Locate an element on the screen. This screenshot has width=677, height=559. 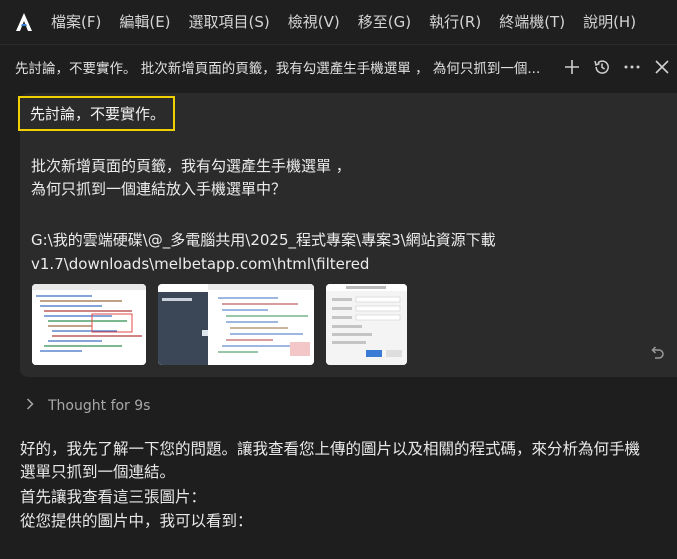
menu-go: 移至(G) is located at coordinates (384, 22).